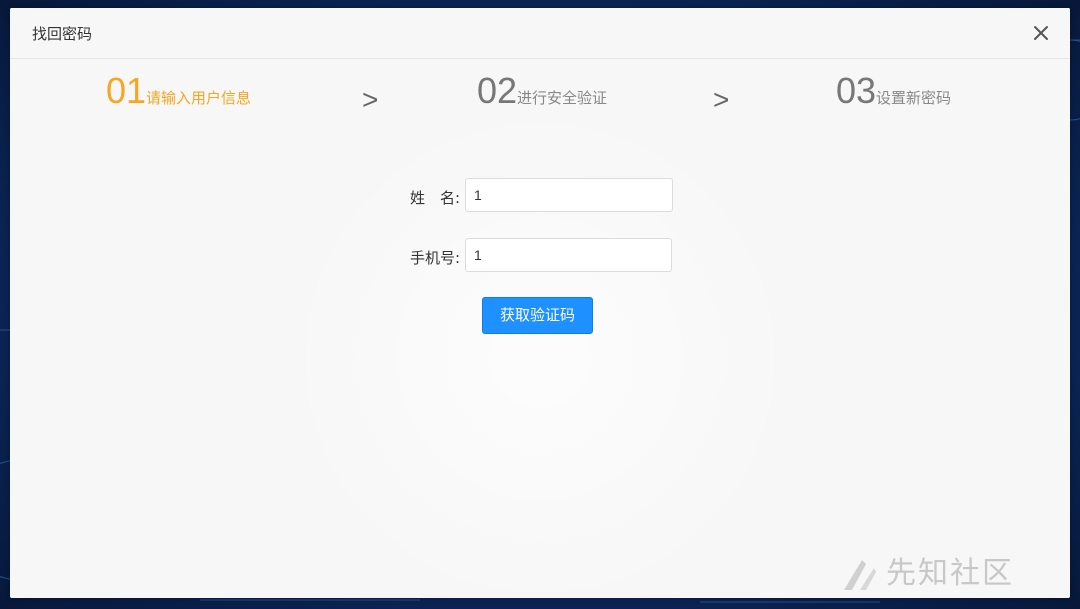 The image size is (1080, 609). I want to click on step-2: 02进行安全验证, so click(542, 91).